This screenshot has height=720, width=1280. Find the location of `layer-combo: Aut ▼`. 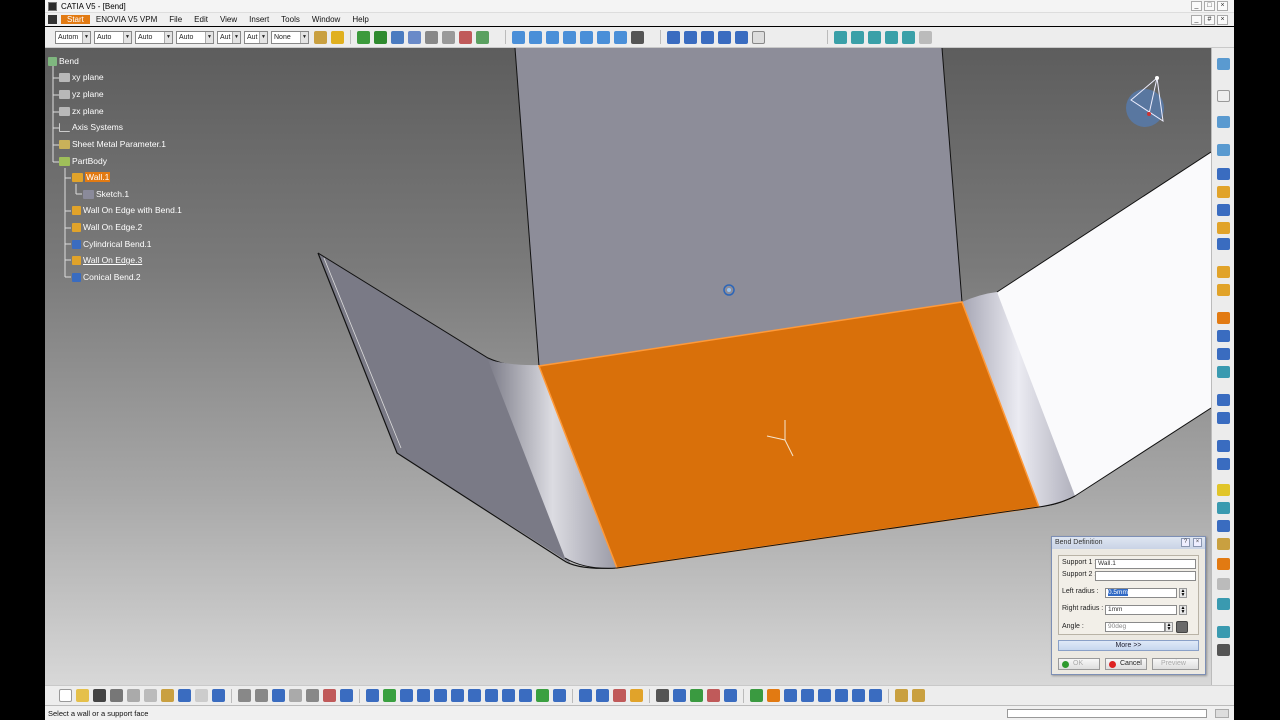

layer-combo: Aut ▼ is located at coordinates (256, 37).